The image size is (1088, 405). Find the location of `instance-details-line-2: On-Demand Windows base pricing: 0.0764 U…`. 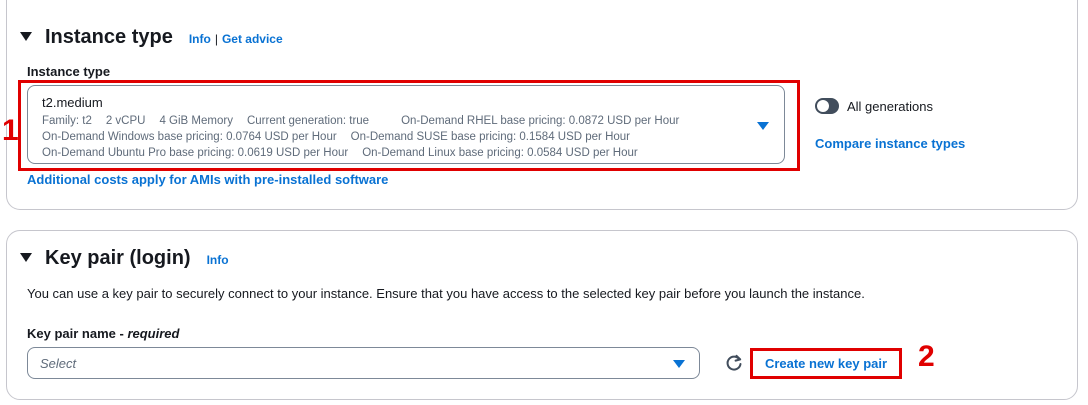

instance-details-line-2: On-Demand Windows base pricing: 0.0764 U… is located at coordinates (406, 137).